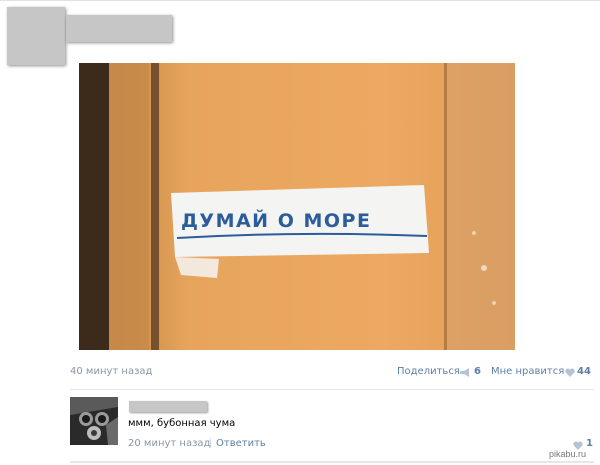 The width and height of the screenshot is (600, 465). I want to click on comment-divider, so click(332, 389).